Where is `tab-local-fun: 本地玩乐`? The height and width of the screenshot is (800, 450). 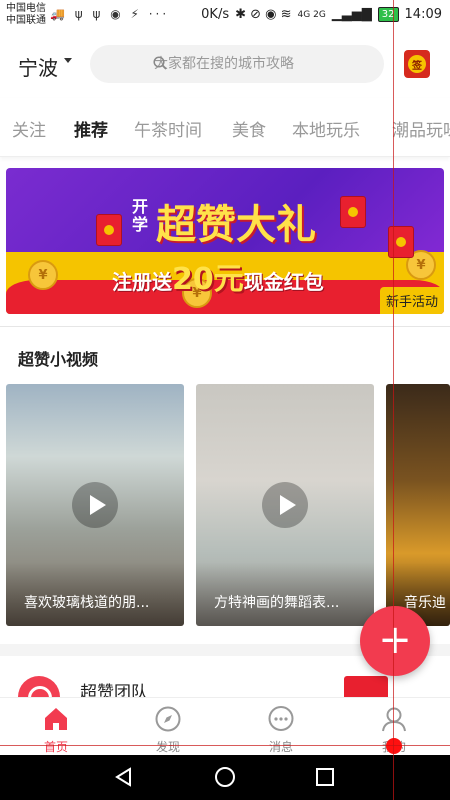 tab-local-fun: 本地玩乐 is located at coordinates (326, 128).